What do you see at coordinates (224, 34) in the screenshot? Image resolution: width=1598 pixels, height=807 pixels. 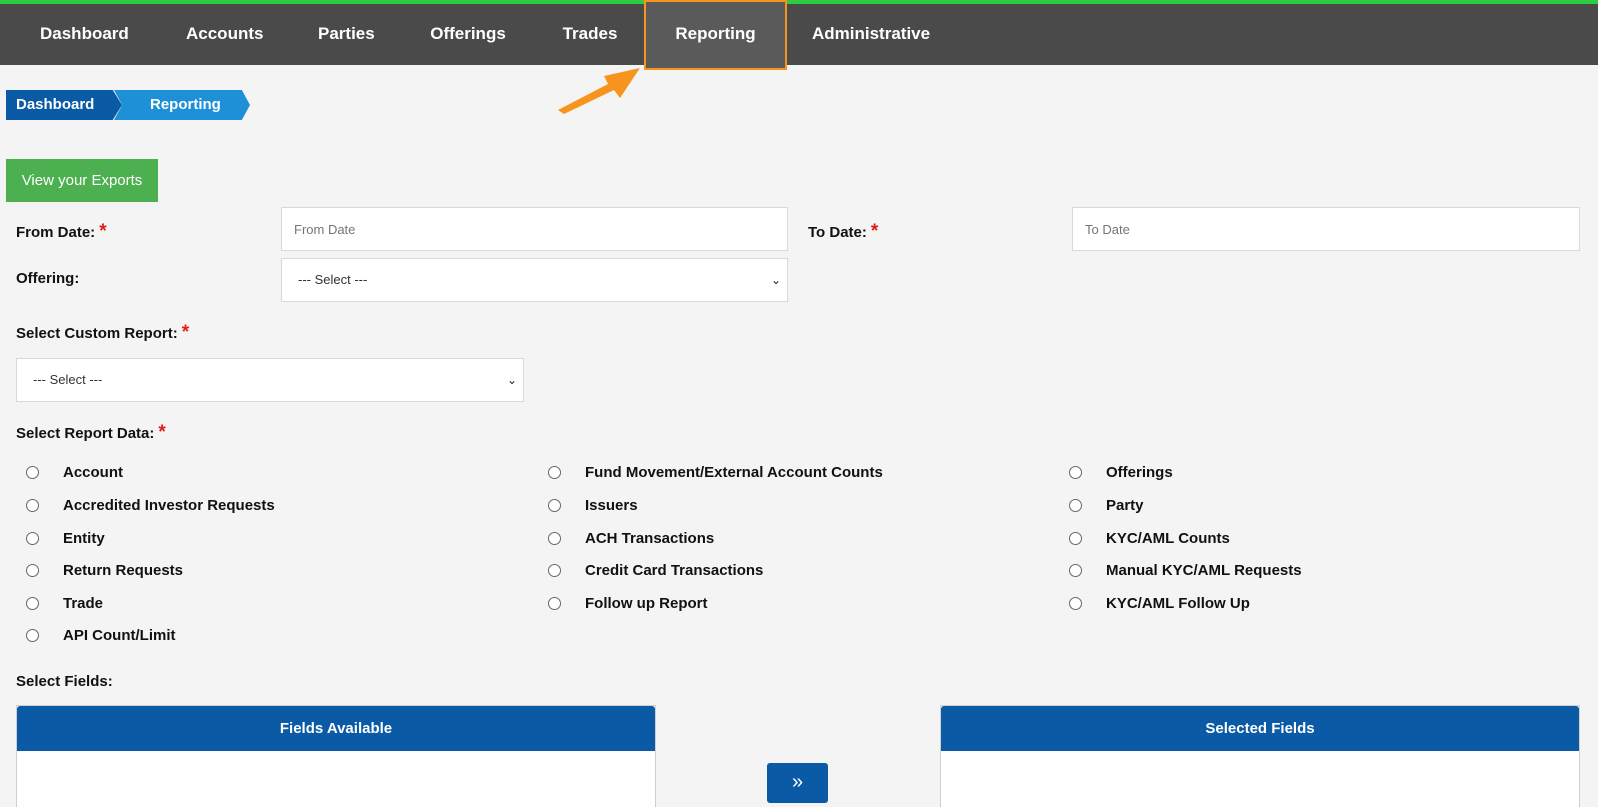 I see `nav-accounts: Accounts` at bounding box center [224, 34].